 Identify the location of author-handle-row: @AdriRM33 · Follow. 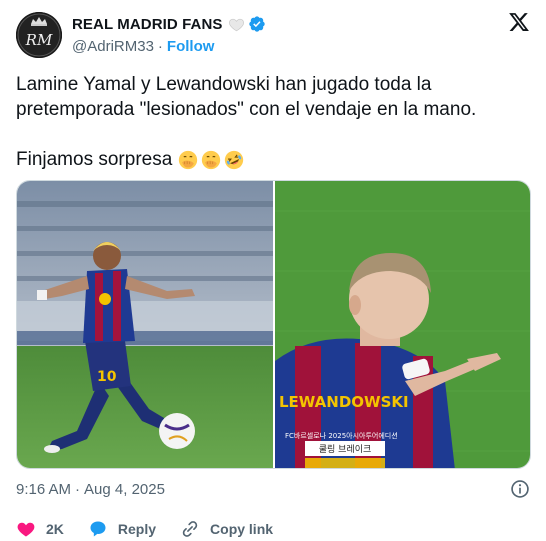
(143, 46).